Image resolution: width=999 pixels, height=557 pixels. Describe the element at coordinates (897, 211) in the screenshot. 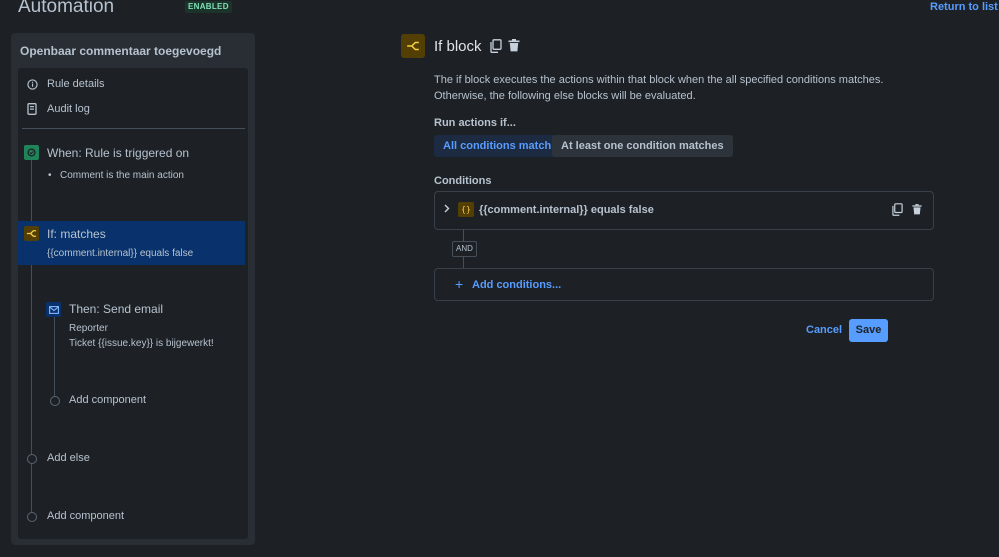

I see `copy-condition-icon` at that location.